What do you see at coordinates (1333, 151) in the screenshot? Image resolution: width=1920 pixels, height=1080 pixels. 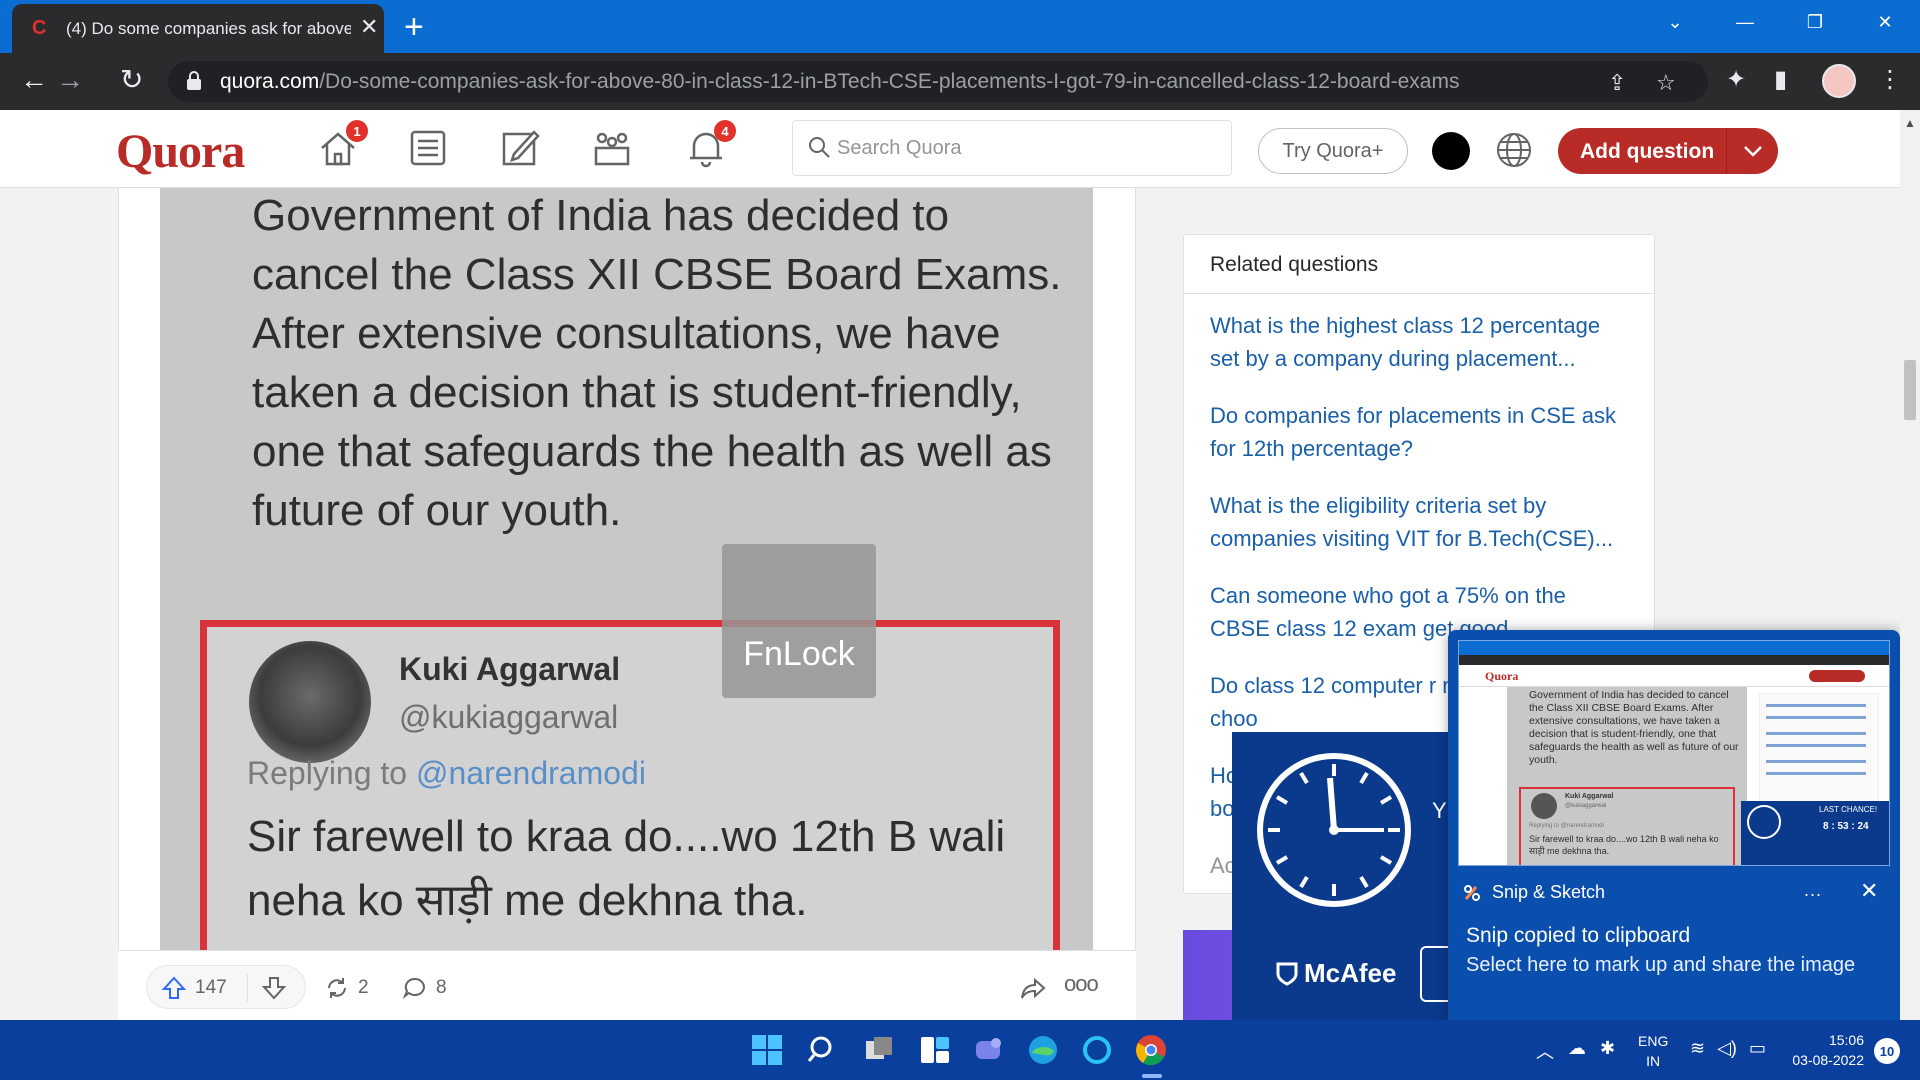 I see `try-quora-plus-button: Try Quora+` at bounding box center [1333, 151].